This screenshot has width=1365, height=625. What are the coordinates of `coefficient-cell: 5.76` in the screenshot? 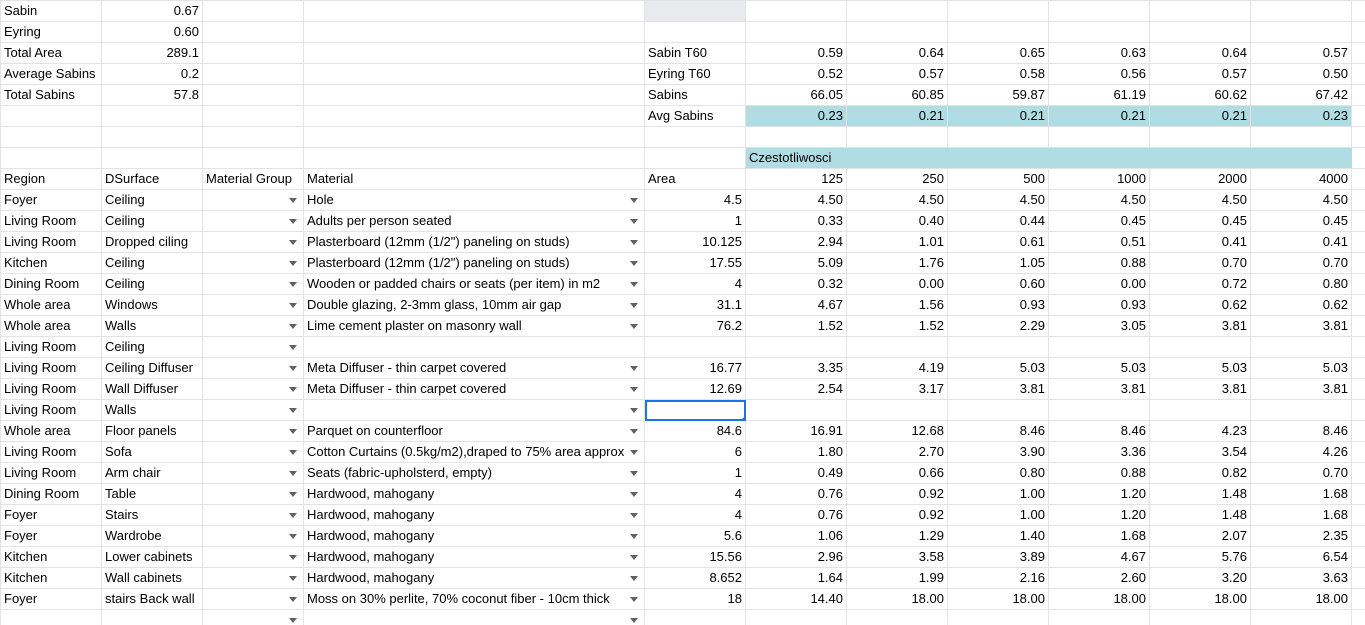 It's located at (1200, 557).